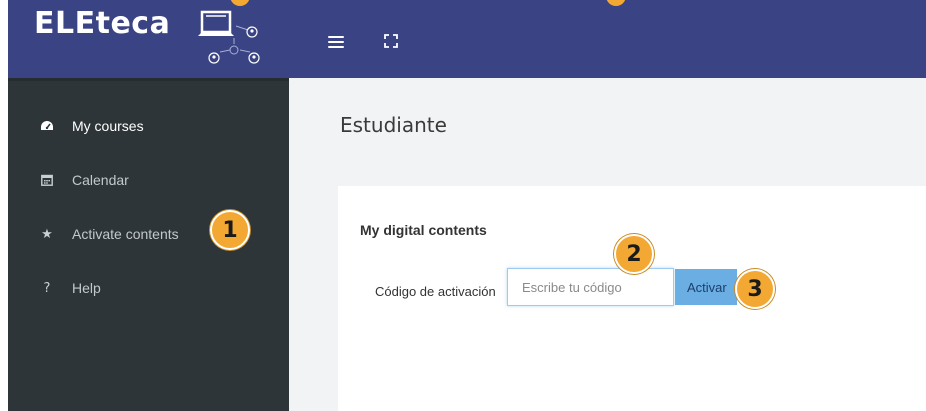 This screenshot has width=926, height=411. What do you see at coordinates (393, 125) in the screenshot?
I see `page-title: Estudiante` at bounding box center [393, 125].